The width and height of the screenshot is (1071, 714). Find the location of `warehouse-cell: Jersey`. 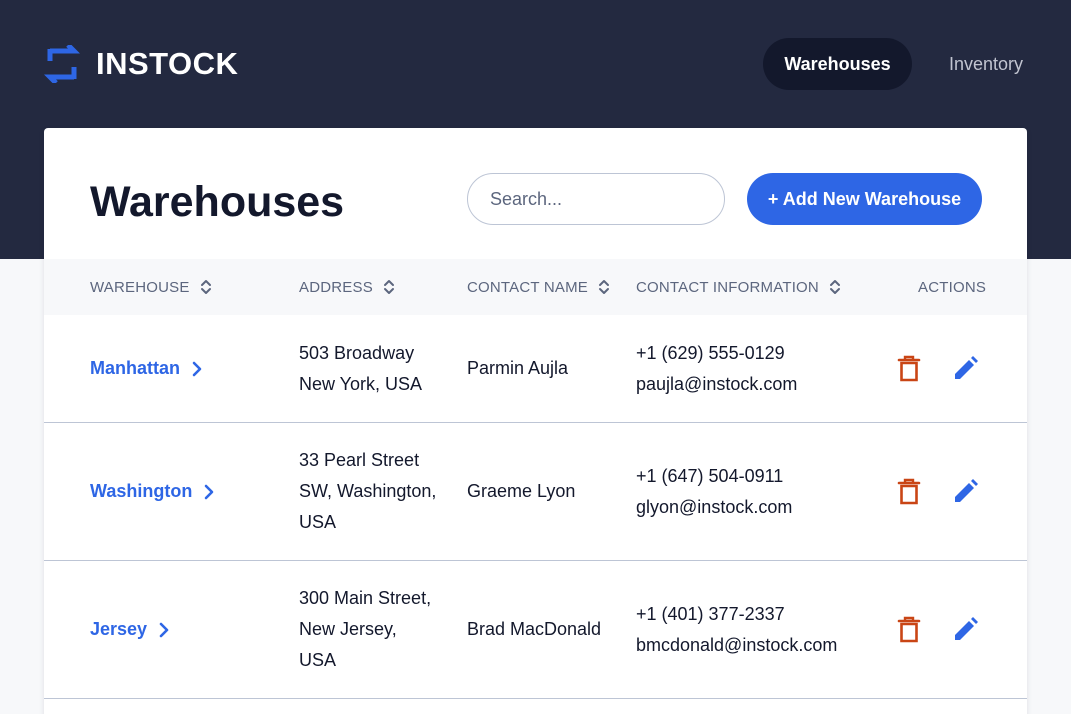

warehouse-cell: Jersey is located at coordinates (129, 629).